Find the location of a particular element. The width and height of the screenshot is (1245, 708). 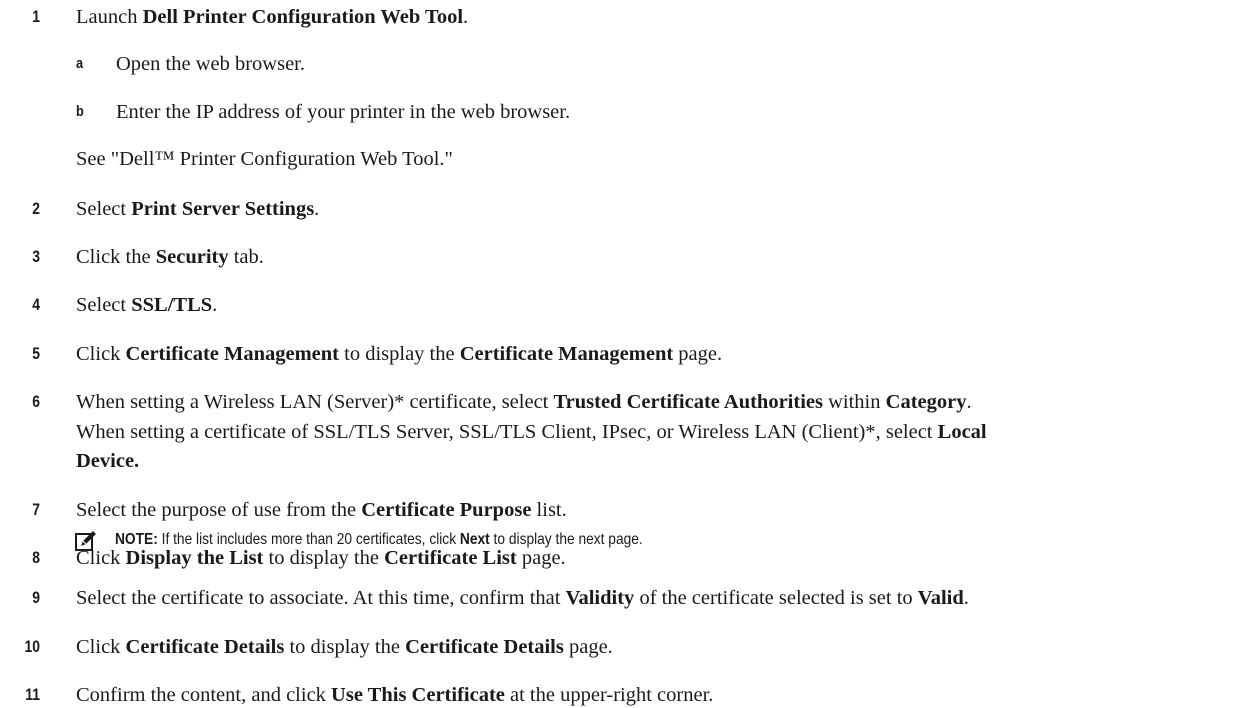

bold-term: Validity is located at coordinates (600, 598).